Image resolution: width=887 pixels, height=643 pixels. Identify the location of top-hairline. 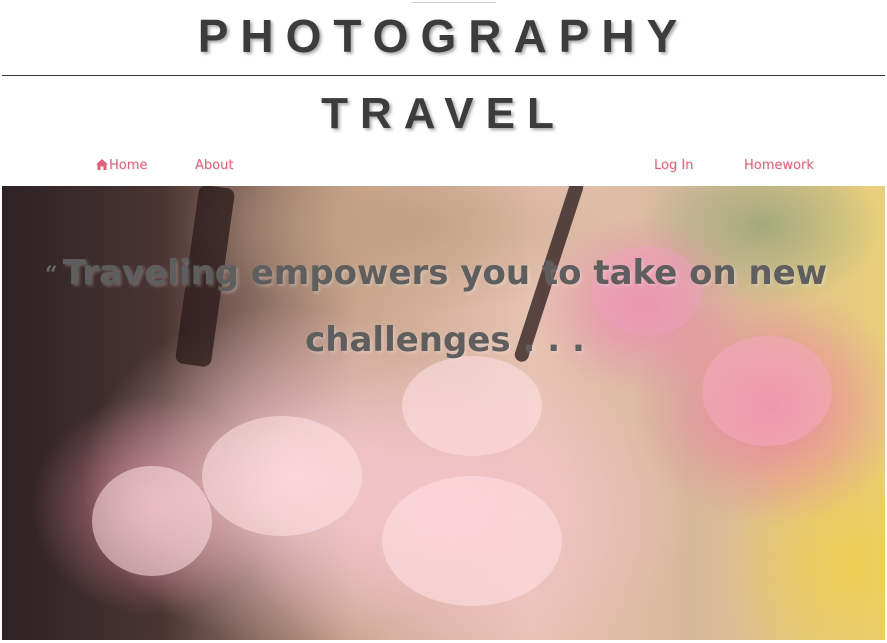
(454, 2).